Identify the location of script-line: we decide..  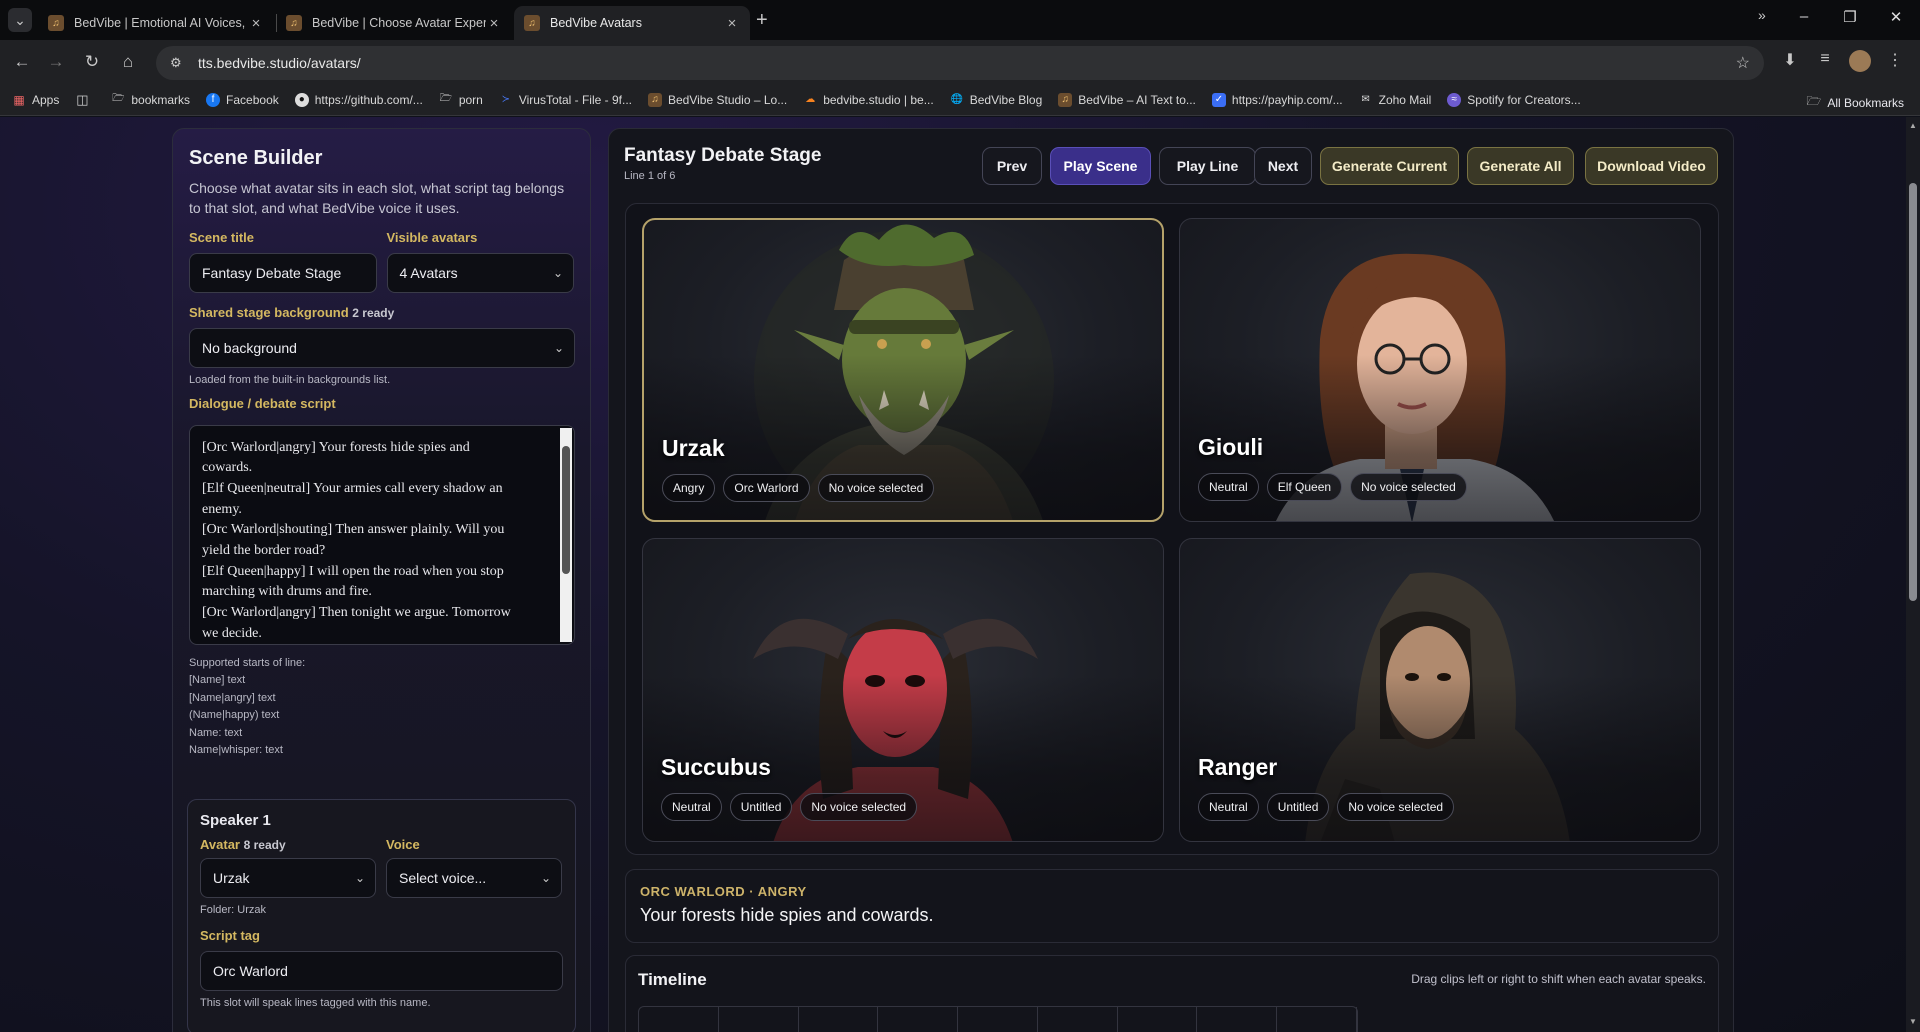
(232, 633).